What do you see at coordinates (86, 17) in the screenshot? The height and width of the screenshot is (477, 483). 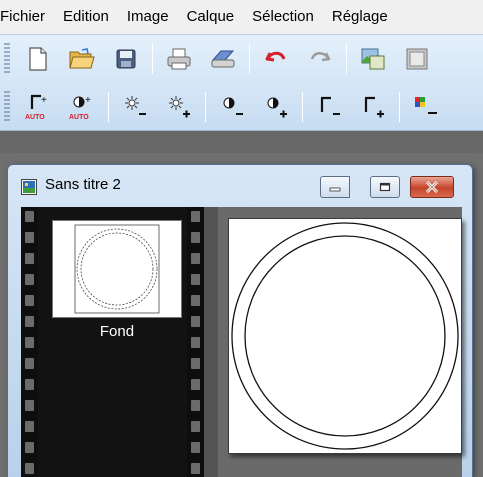 I see `menu-edition: Edition` at bounding box center [86, 17].